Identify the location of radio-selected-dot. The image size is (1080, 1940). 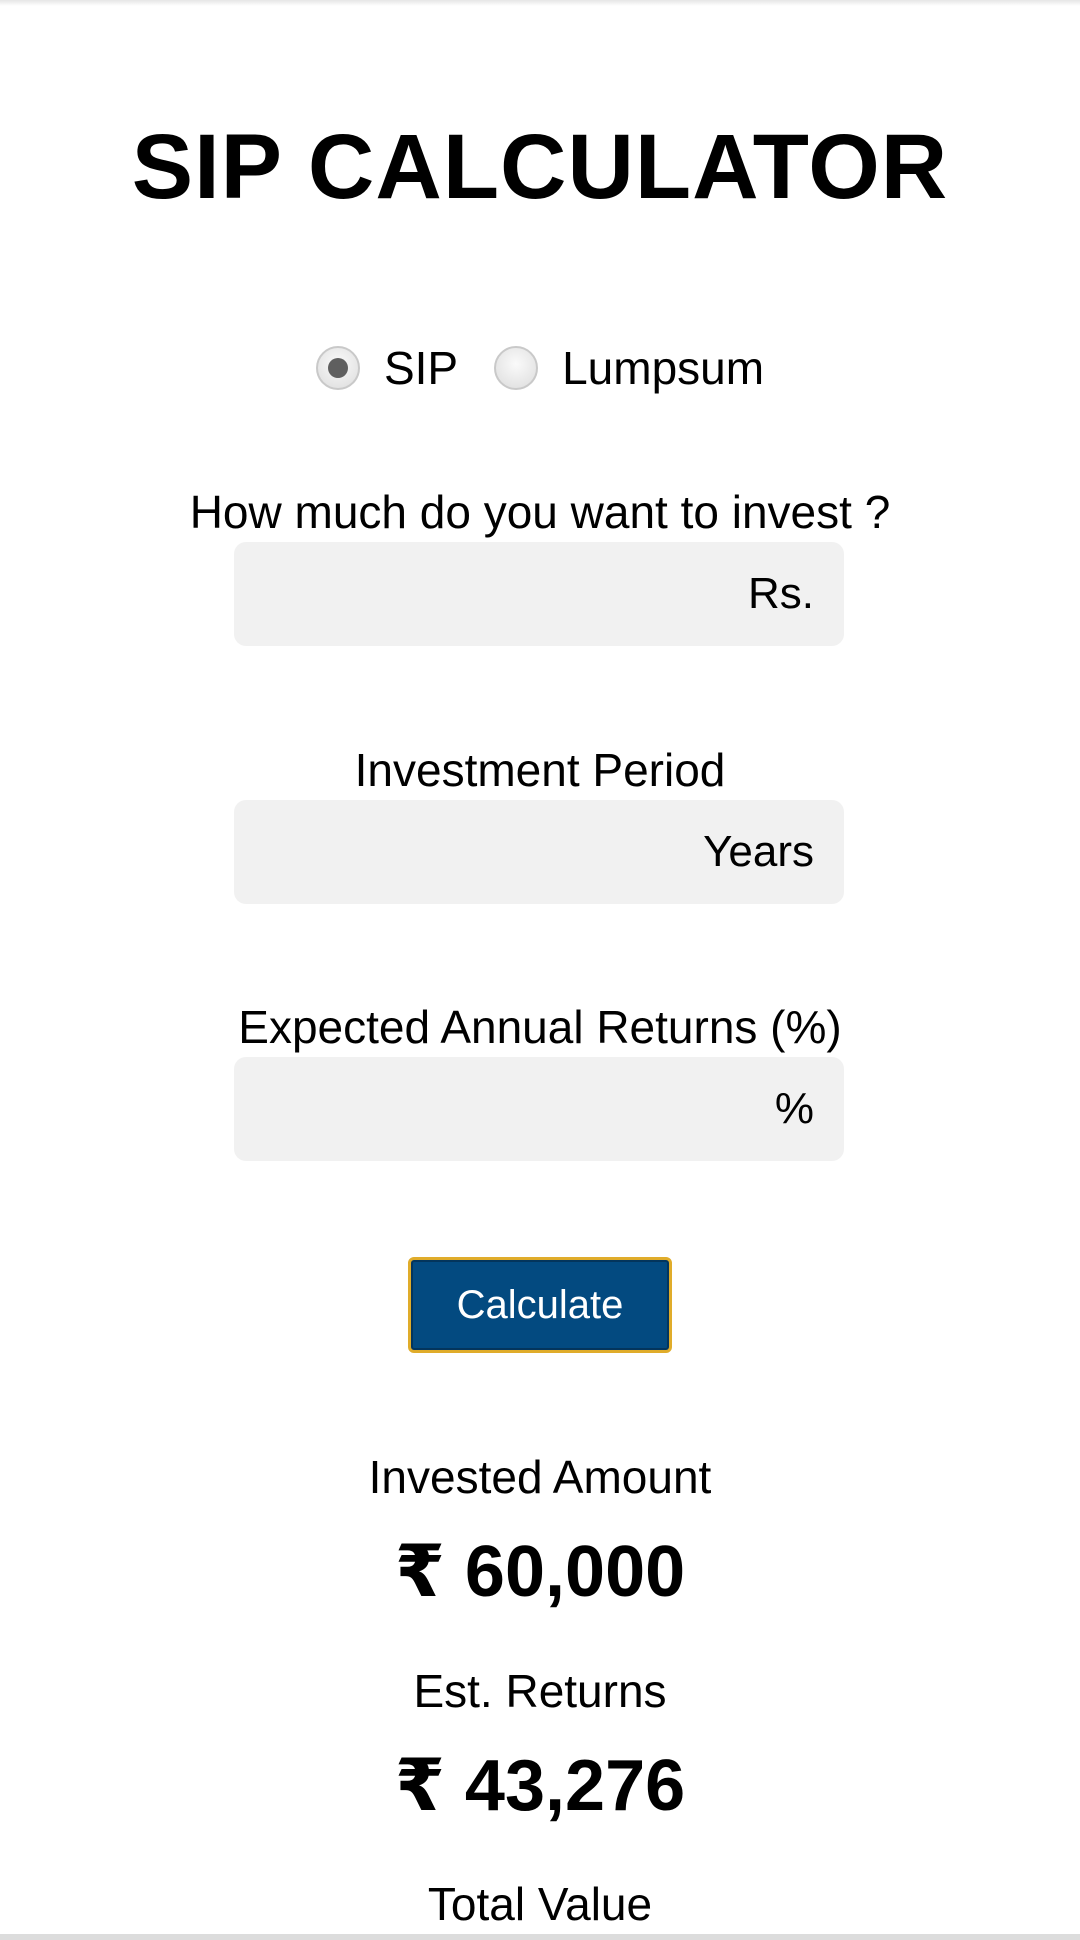
(337, 368).